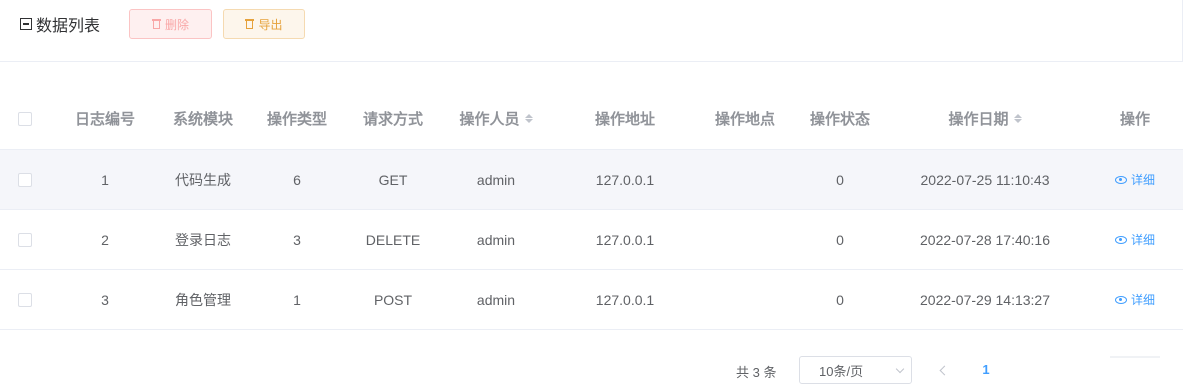  I want to click on header-date: 操作日期, so click(985, 118).